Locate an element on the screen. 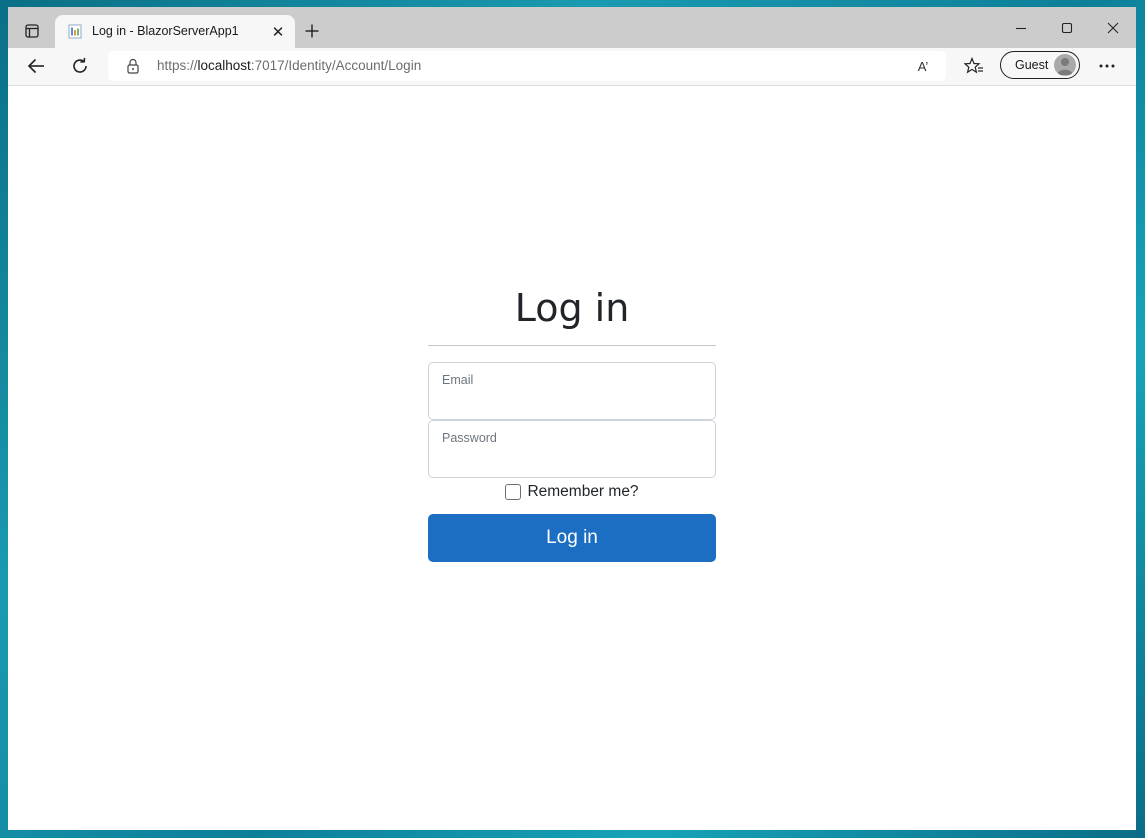 The height and width of the screenshot is (838, 1145). email-input is located at coordinates (574, 403).